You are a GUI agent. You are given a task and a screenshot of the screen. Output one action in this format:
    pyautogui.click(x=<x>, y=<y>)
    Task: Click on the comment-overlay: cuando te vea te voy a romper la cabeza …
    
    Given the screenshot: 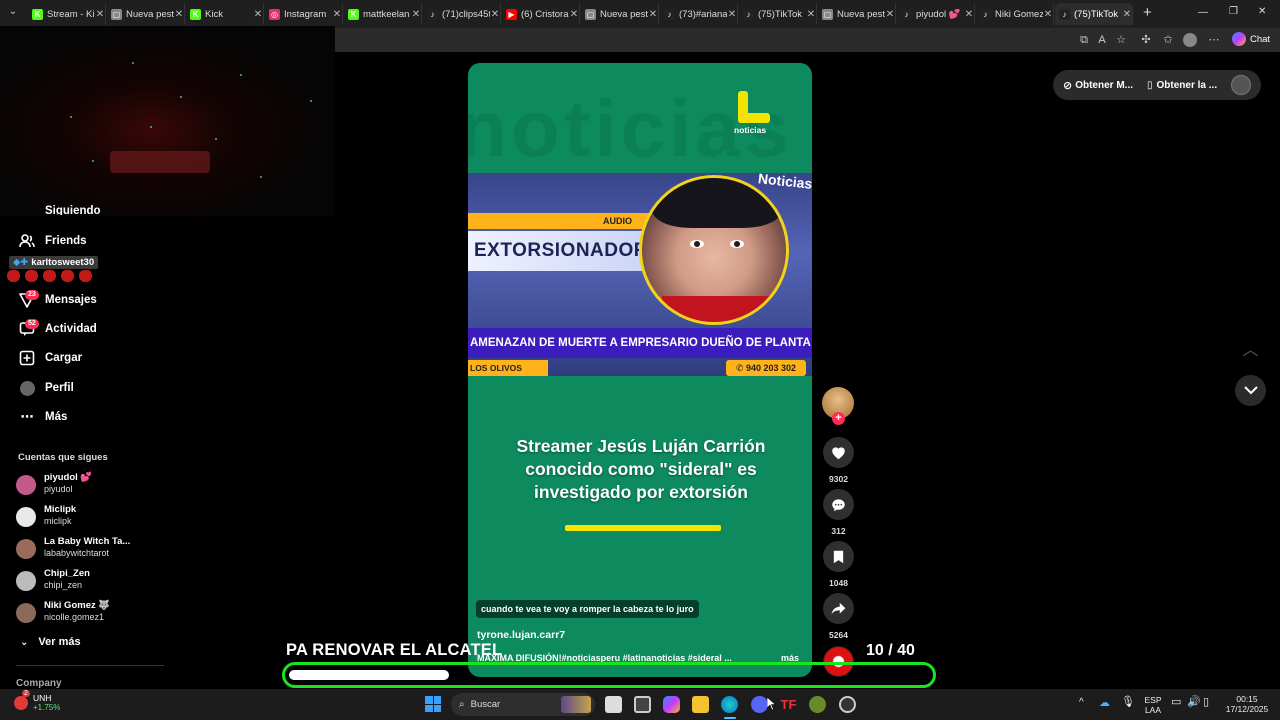 What is the action you would take?
    pyautogui.click(x=587, y=609)
    